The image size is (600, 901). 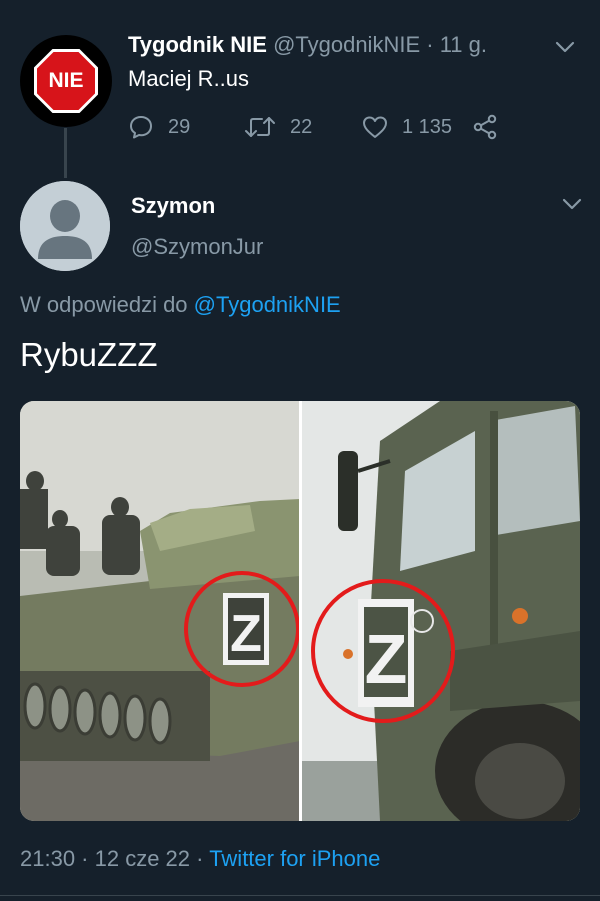 I want to click on like-icon, so click(x=375, y=127).